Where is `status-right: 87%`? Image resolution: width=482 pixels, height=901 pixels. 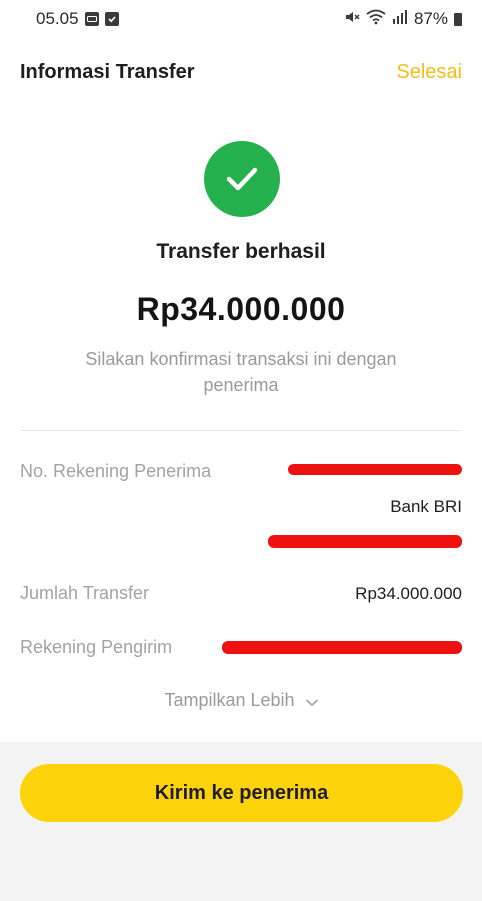 status-right: 87% is located at coordinates (403, 19).